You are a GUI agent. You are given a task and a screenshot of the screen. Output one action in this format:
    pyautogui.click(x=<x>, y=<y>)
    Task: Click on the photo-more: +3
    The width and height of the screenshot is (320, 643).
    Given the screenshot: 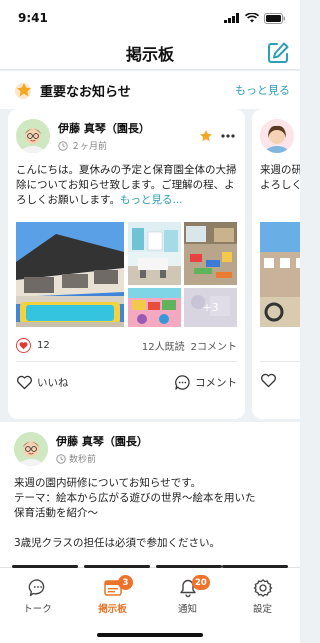 What is the action you would take?
    pyautogui.click(x=210, y=307)
    